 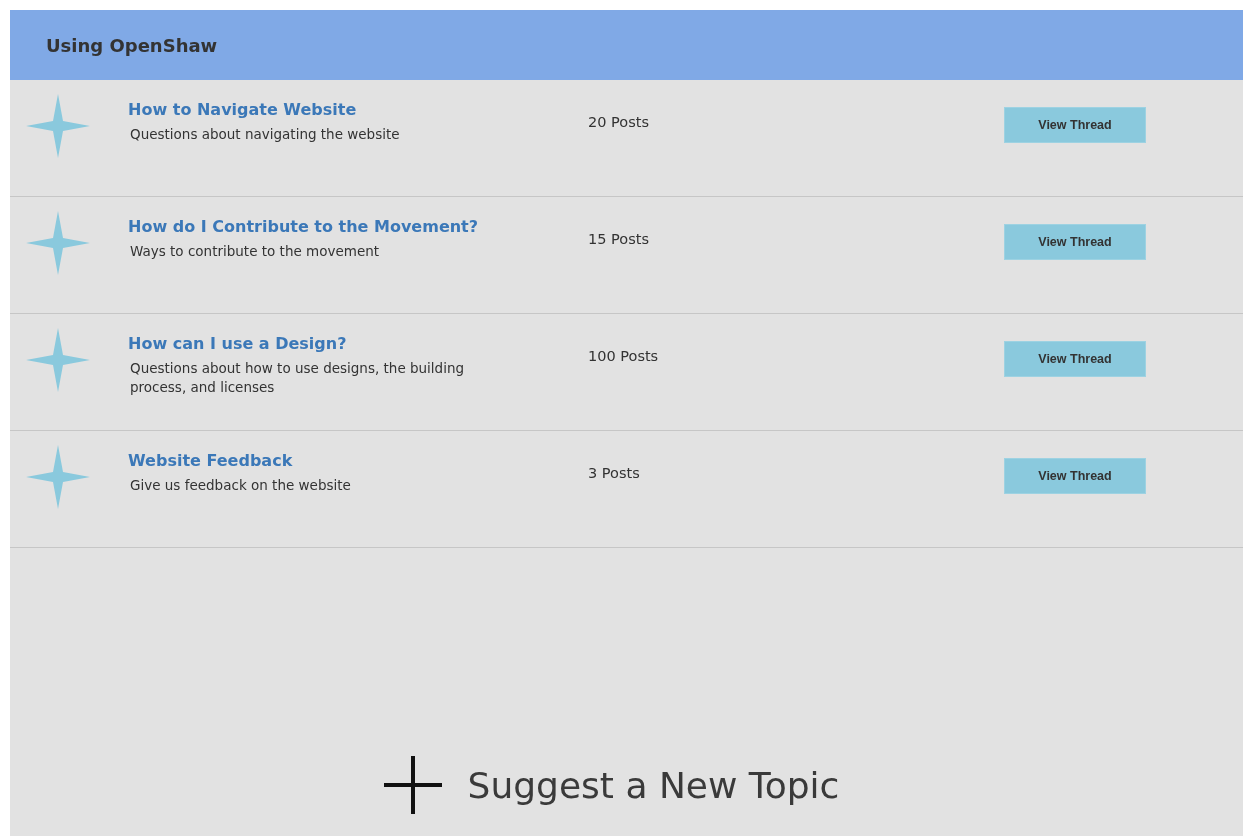 I want to click on topic-description: Questions about how to use designs, the building process, and licenses, so click(x=297, y=378).